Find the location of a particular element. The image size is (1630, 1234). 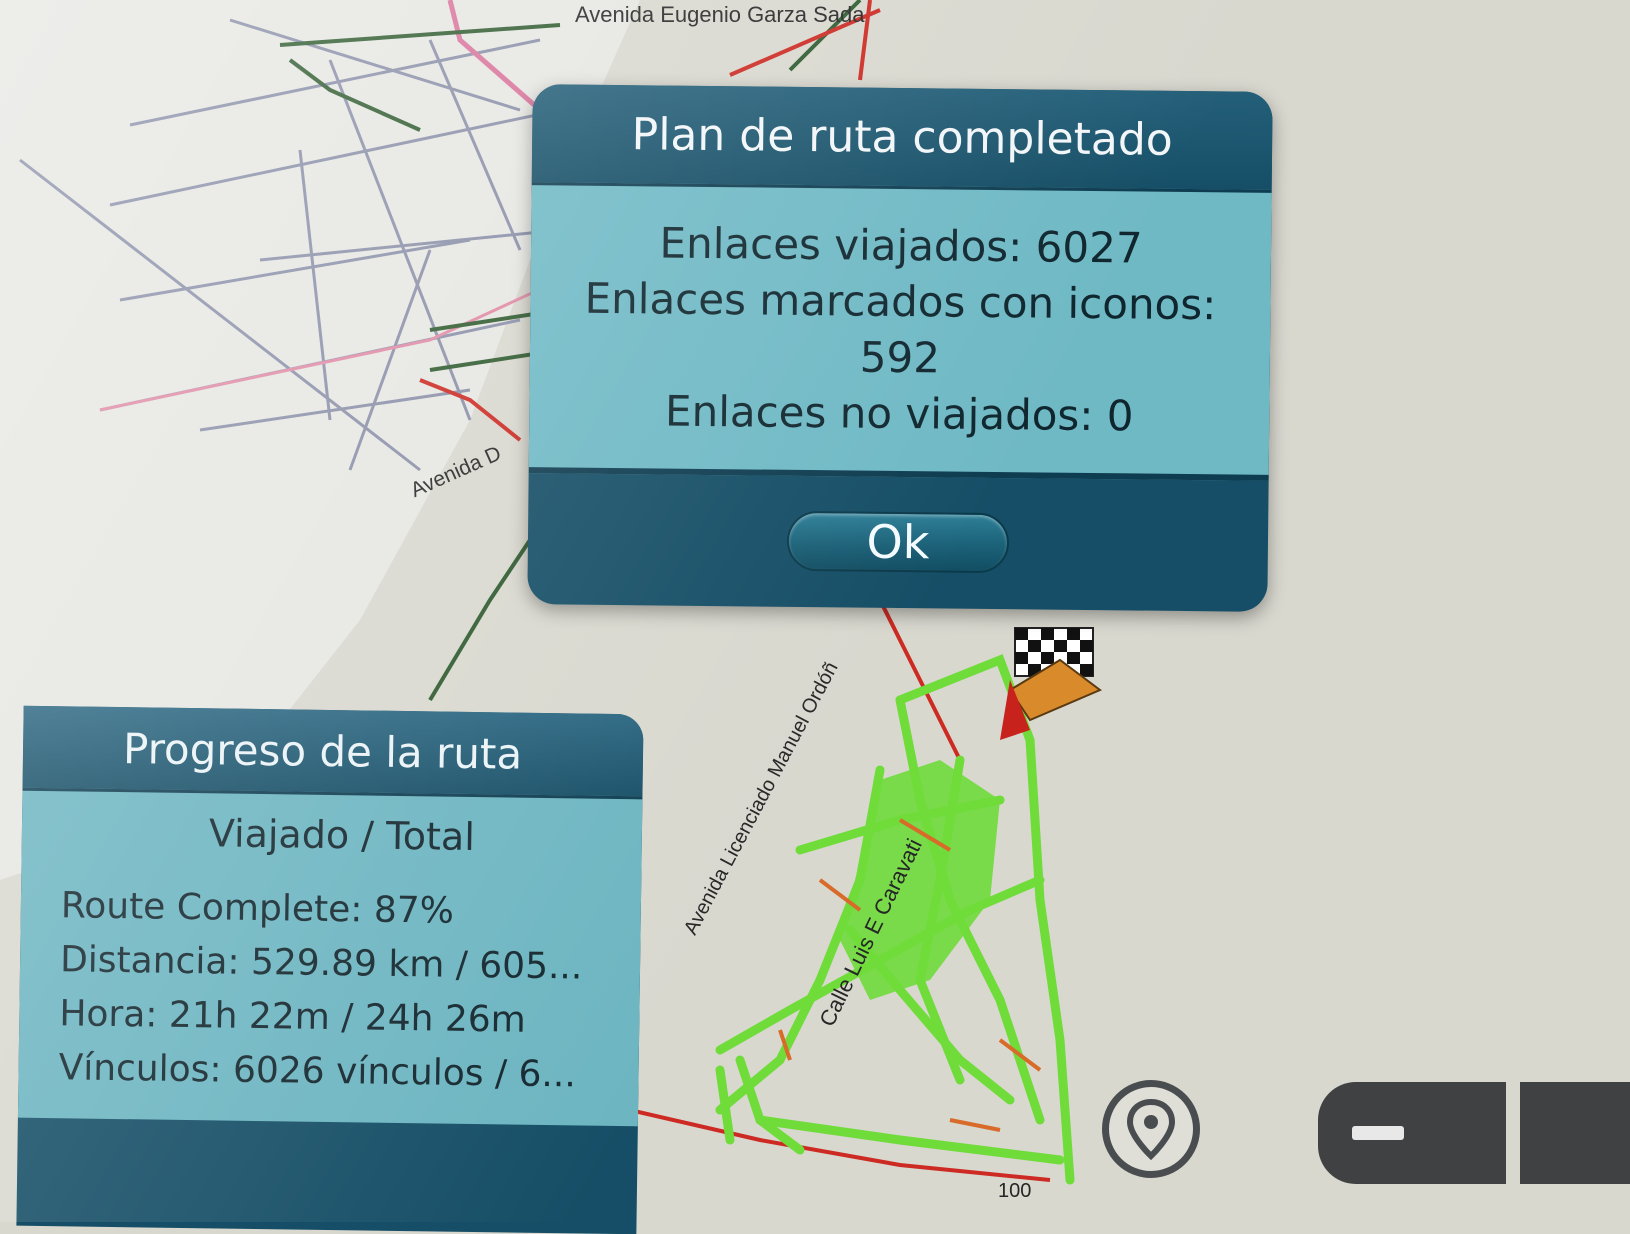

street-label-garza-sada: Avenida Eugenio Garza Sada is located at coordinates (720, 14).